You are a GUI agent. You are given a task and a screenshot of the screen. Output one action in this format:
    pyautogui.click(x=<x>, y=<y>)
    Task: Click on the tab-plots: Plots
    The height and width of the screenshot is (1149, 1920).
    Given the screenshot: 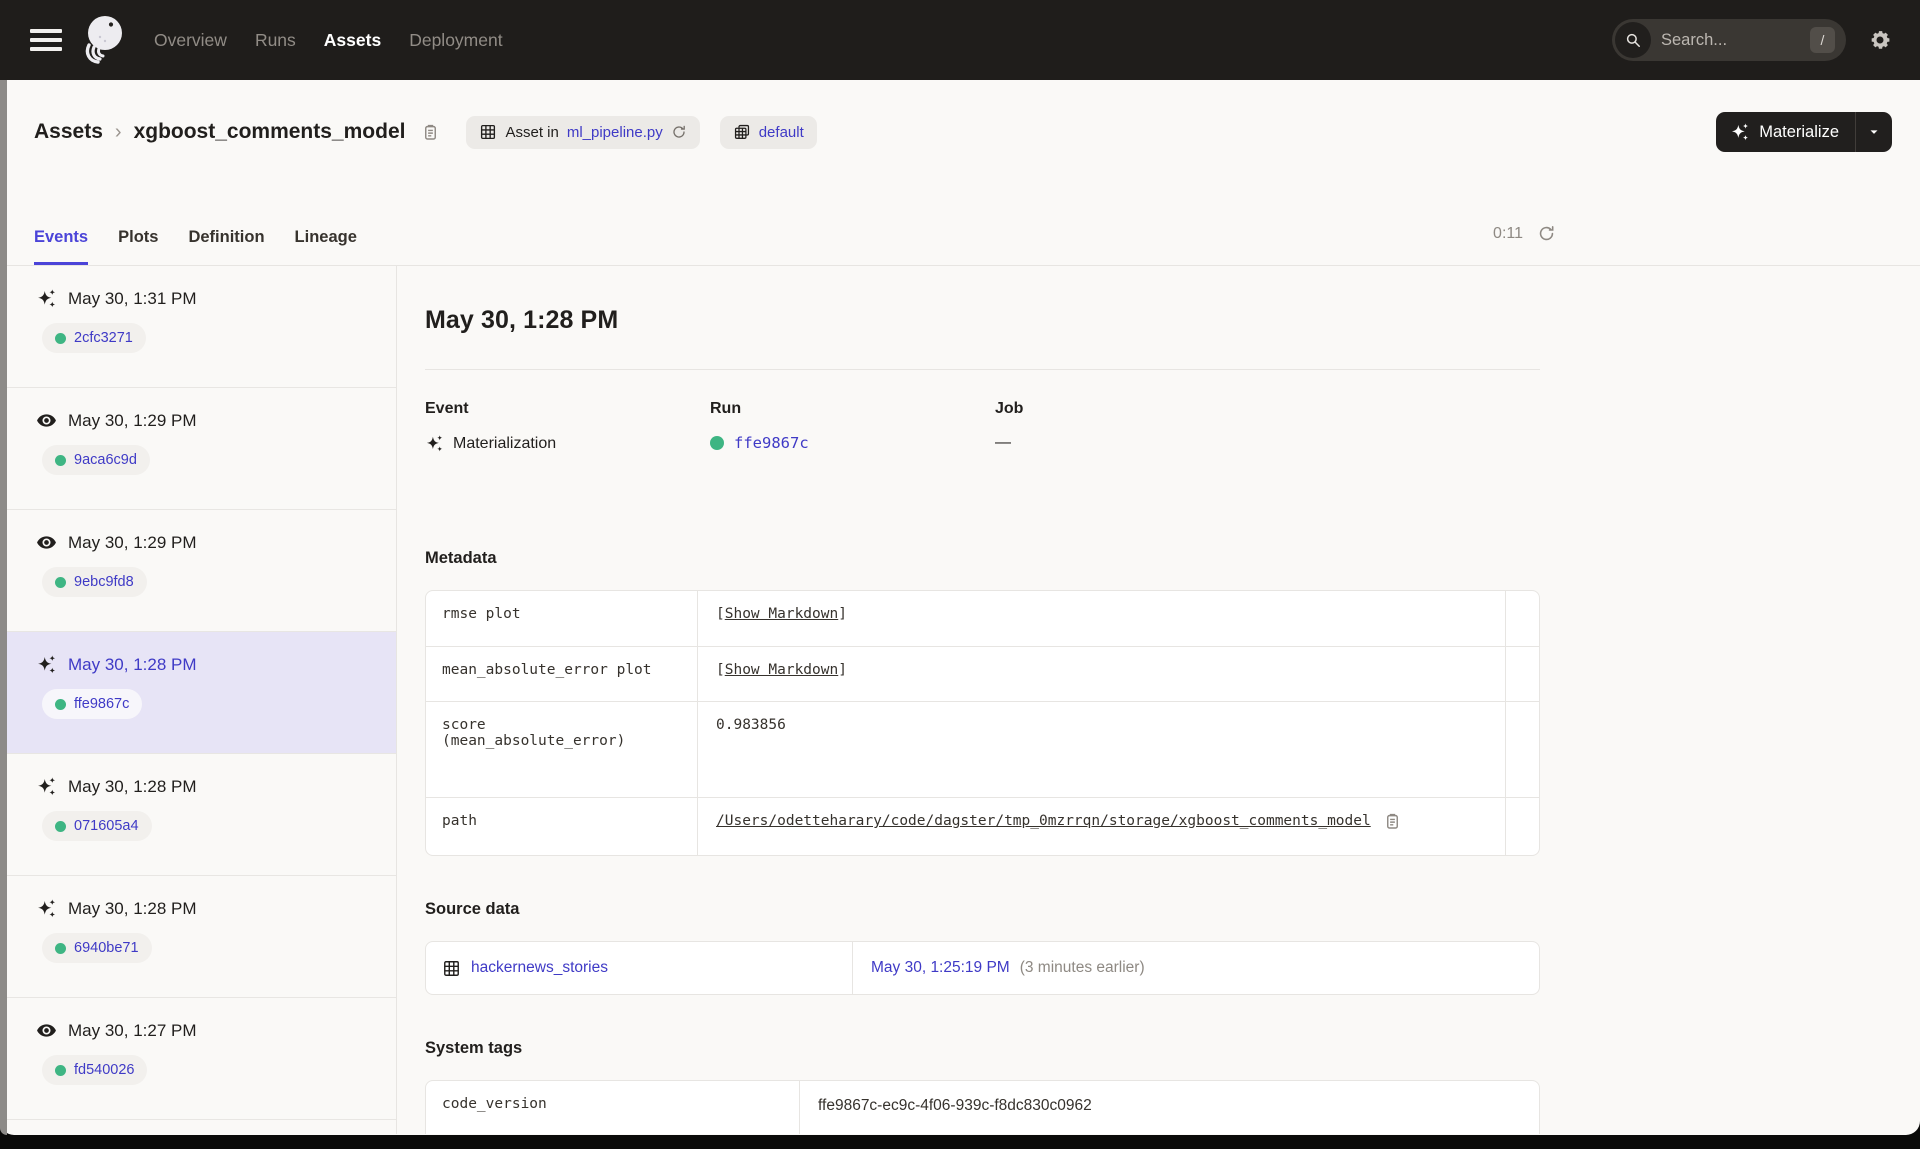 What is the action you would take?
    pyautogui.click(x=138, y=233)
    